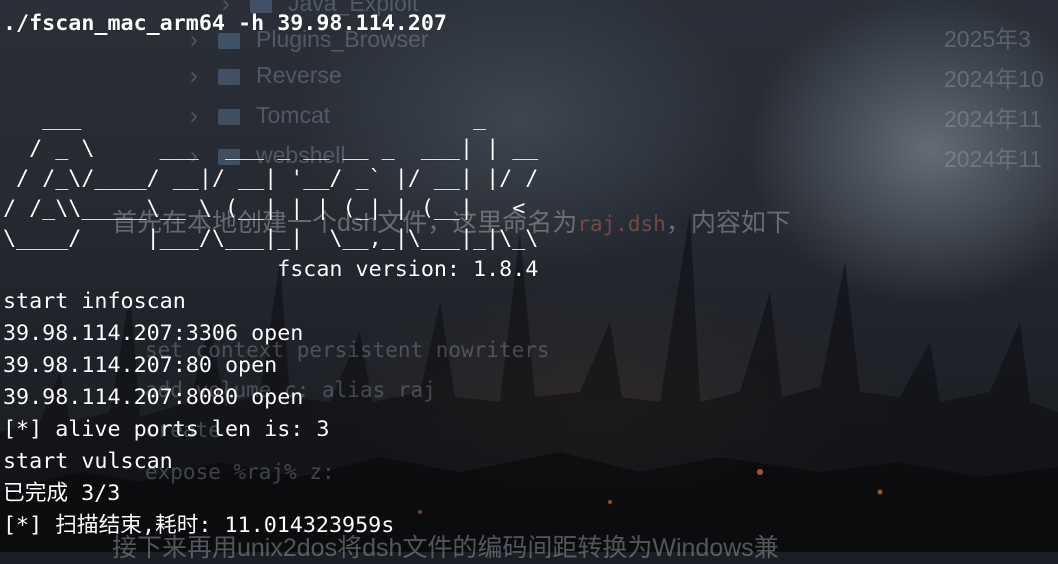  Describe the element at coordinates (199, 525) in the screenshot. I see `output-line: [*] 扫描结束,耗时: 11.014323959s` at that location.